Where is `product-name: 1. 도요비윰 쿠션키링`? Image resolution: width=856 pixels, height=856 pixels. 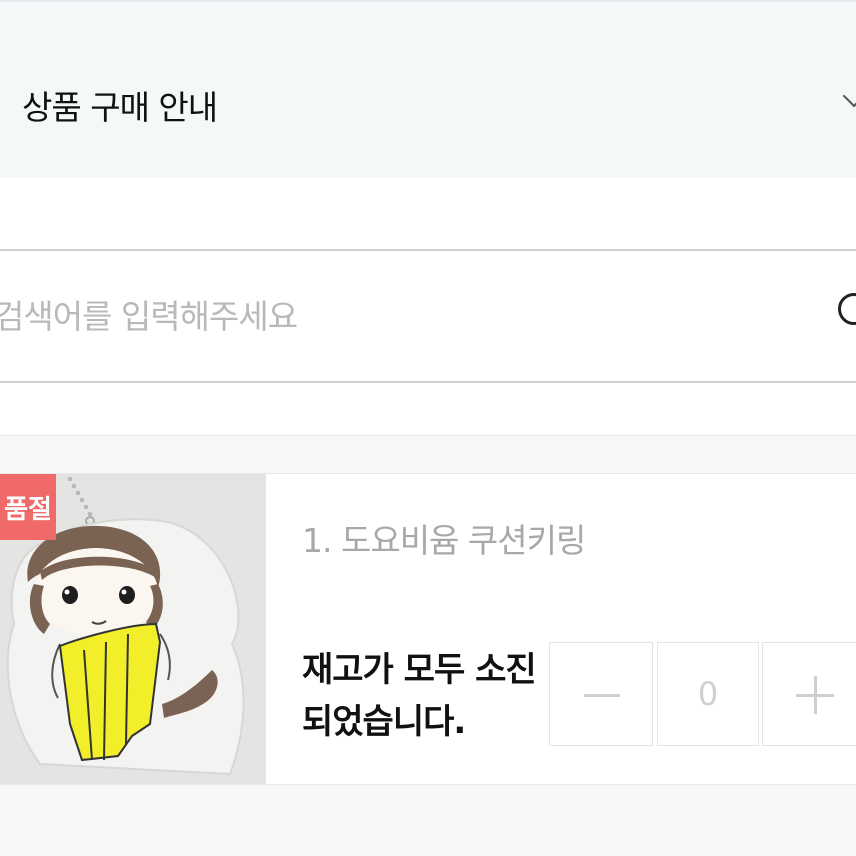 product-name: 1. 도요비윰 쿠션키링 is located at coordinates (444, 540).